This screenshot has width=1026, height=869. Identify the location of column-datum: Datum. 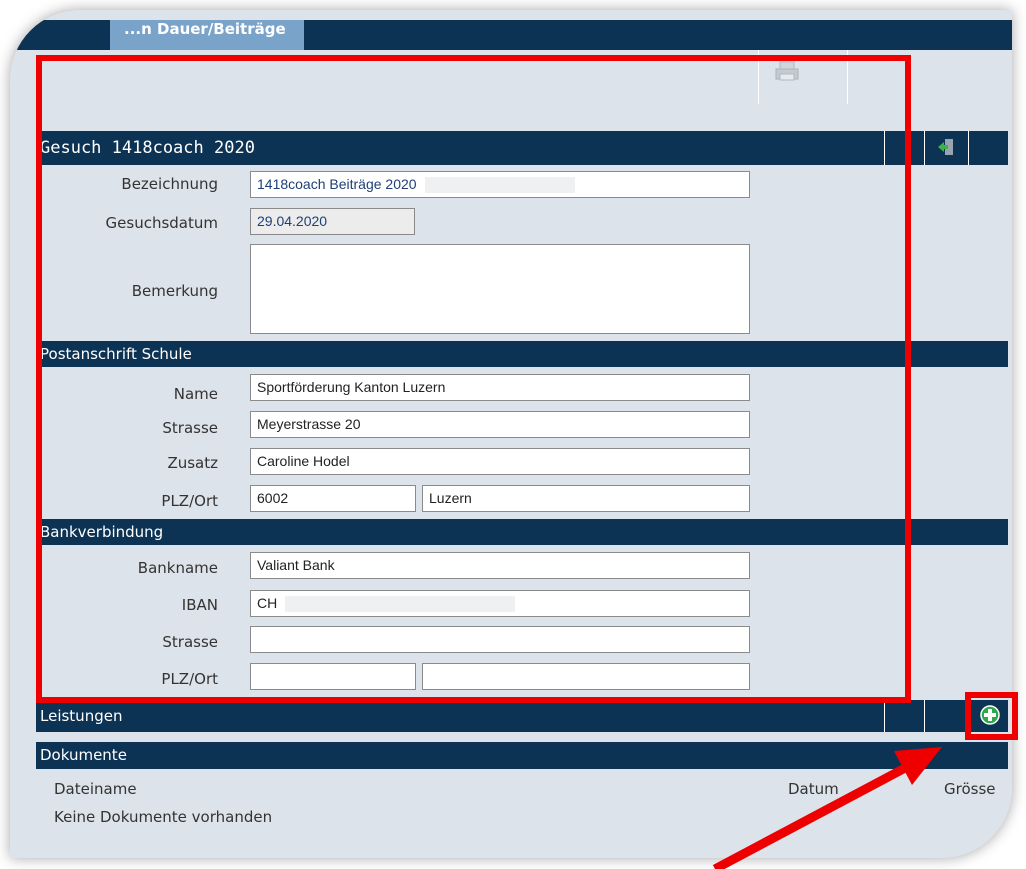
(813, 789).